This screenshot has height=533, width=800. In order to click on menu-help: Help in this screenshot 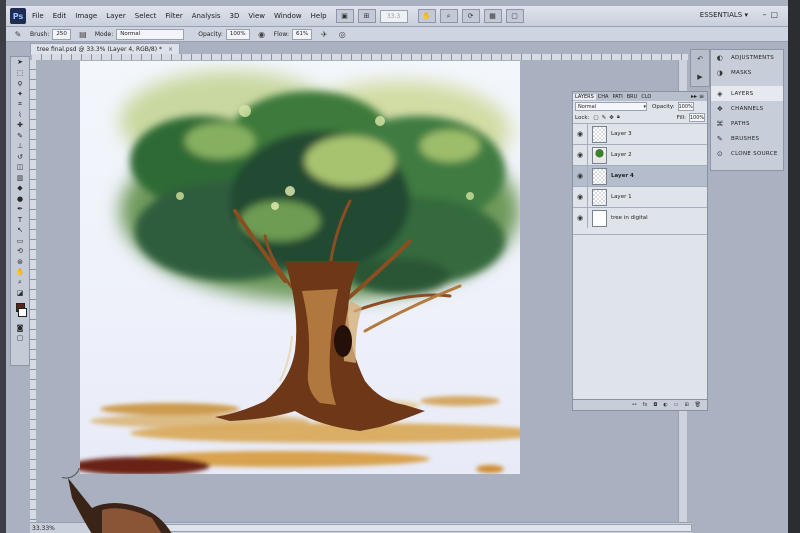, I will do `click(319, 16)`.